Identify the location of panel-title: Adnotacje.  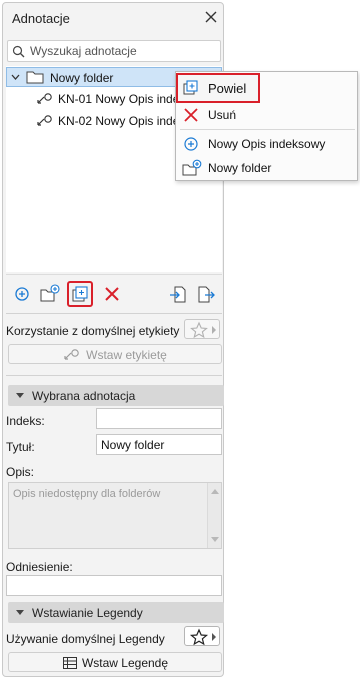
(41, 18).